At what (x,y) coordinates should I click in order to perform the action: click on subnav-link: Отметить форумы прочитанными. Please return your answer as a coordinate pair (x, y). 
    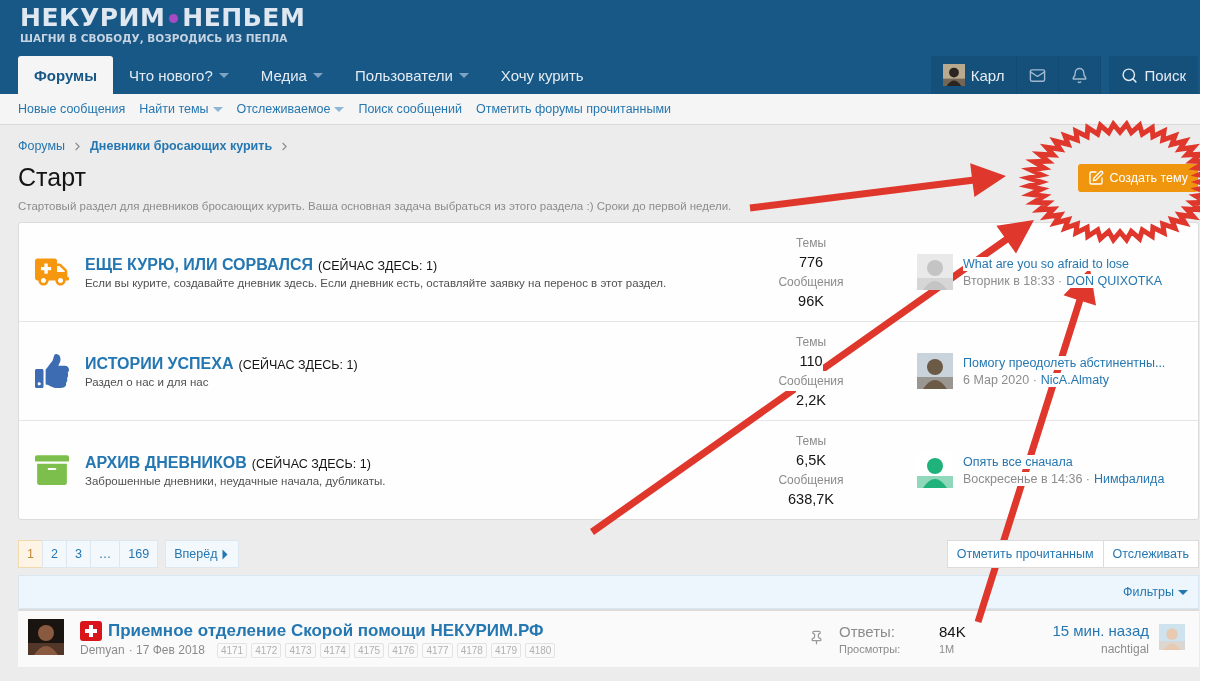
    Looking at the image, I should click on (573, 109).